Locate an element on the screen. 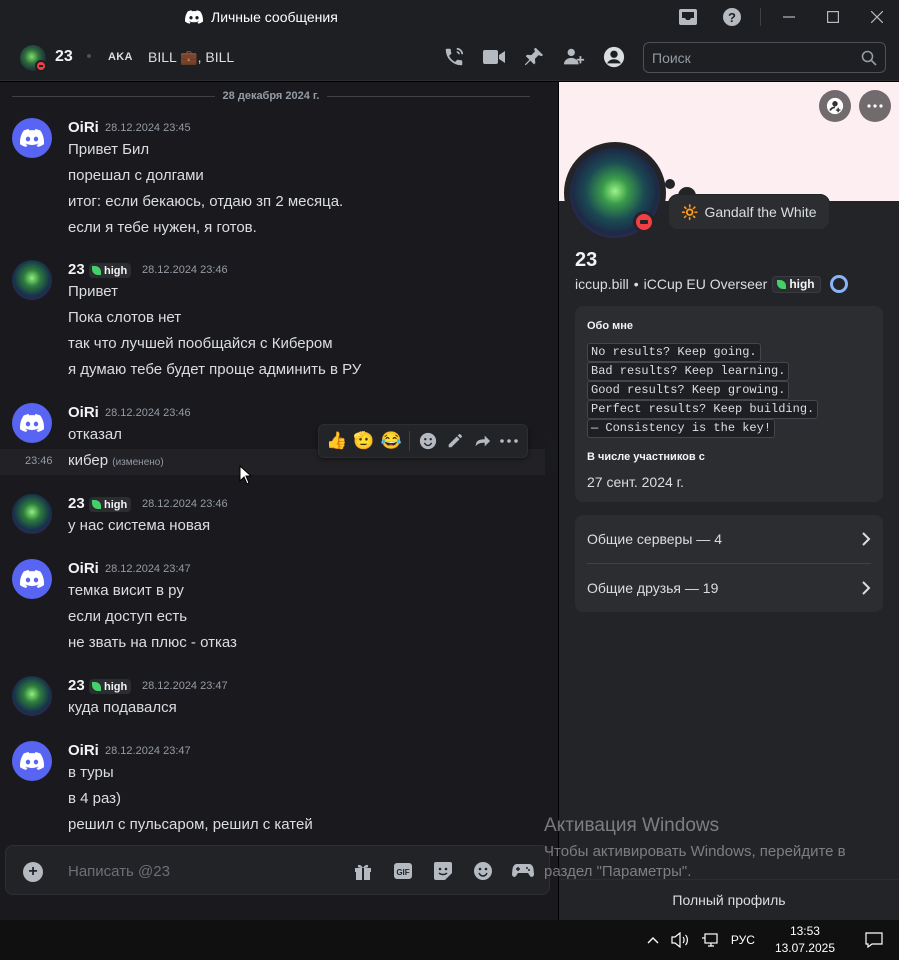 This screenshot has height=960, width=899. mutual-card: Общие серверы — 4 Общие друзья — 19 is located at coordinates (729, 563).